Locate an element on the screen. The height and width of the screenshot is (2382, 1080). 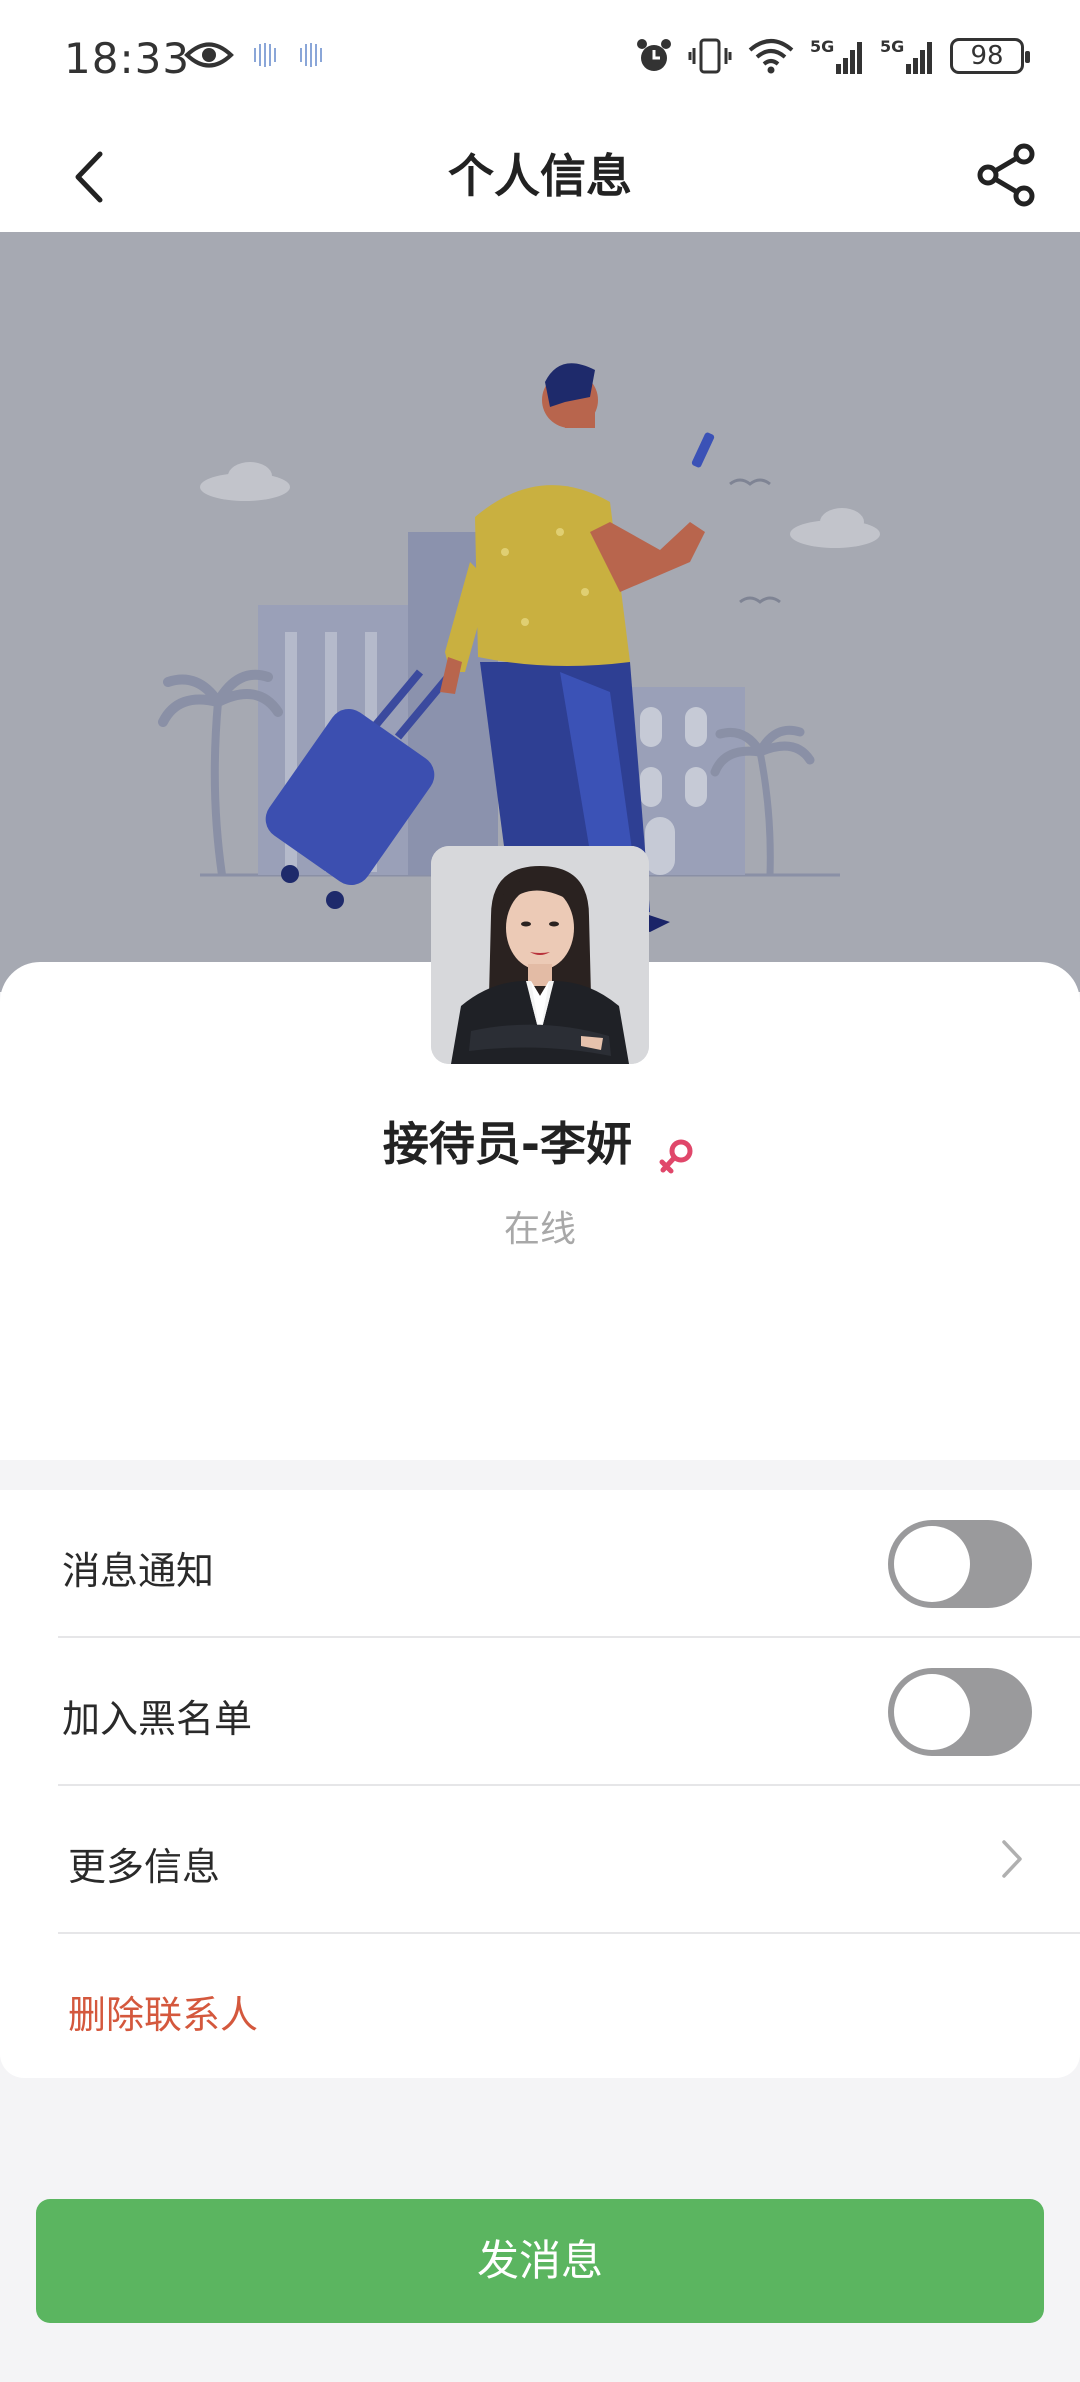
share-button is located at coordinates (1007, 175).